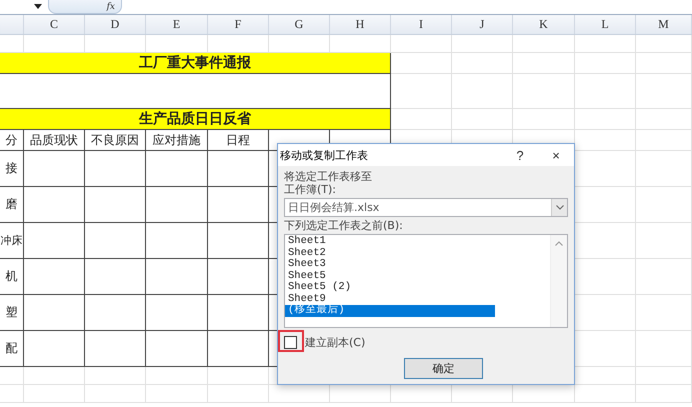  I want to click on column-header: D, so click(115, 24).